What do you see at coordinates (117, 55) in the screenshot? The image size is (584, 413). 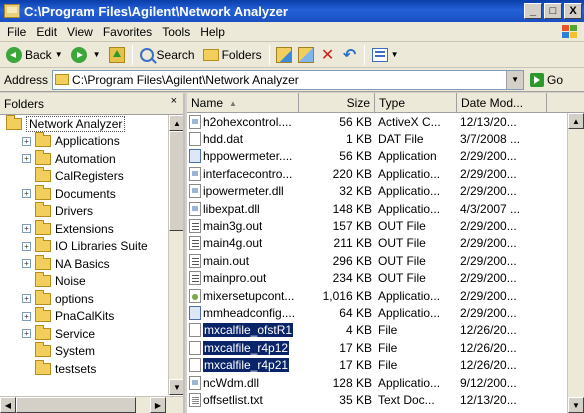 I see `up-folder-button` at bounding box center [117, 55].